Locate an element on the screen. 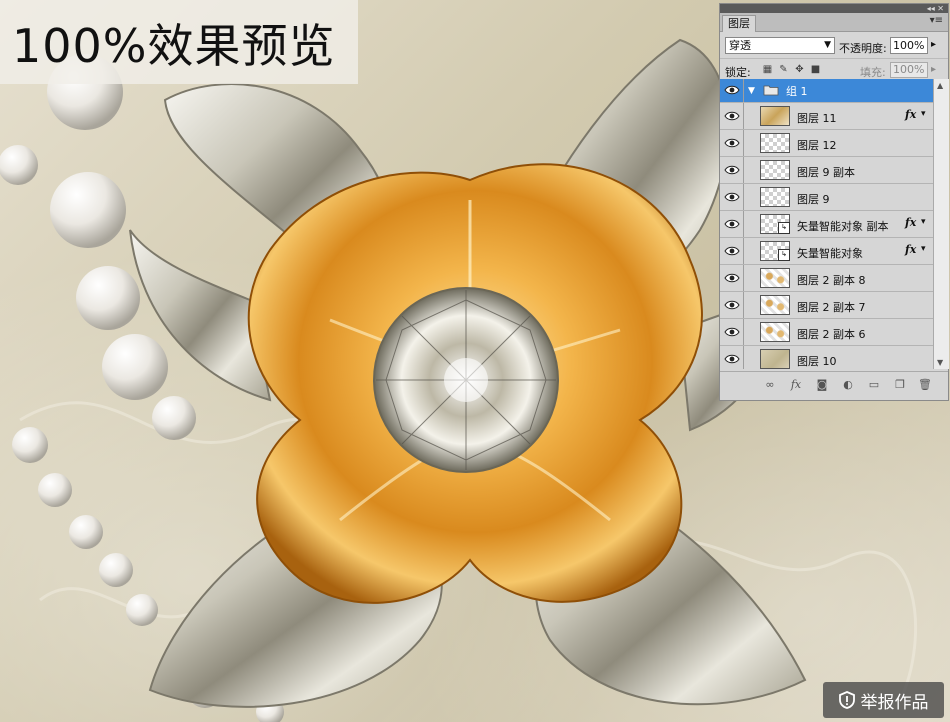 The width and height of the screenshot is (950, 722). lock-label: 锁定: is located at coordinates (738, 72).